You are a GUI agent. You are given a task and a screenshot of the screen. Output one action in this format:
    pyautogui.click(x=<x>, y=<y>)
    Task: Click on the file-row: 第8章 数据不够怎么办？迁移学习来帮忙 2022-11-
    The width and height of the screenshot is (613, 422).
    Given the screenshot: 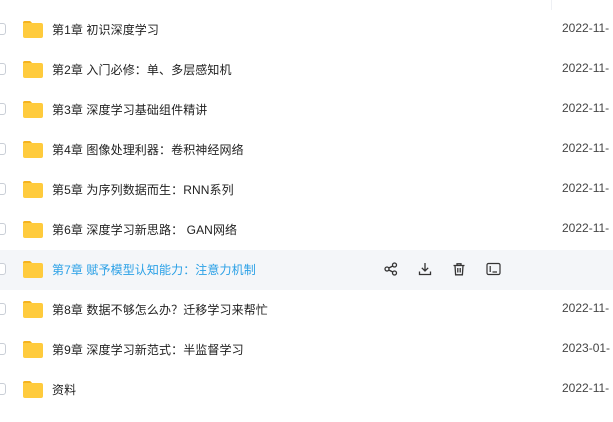 What is the action you would take?
    pyautogui.click(x=306, y=310)
    